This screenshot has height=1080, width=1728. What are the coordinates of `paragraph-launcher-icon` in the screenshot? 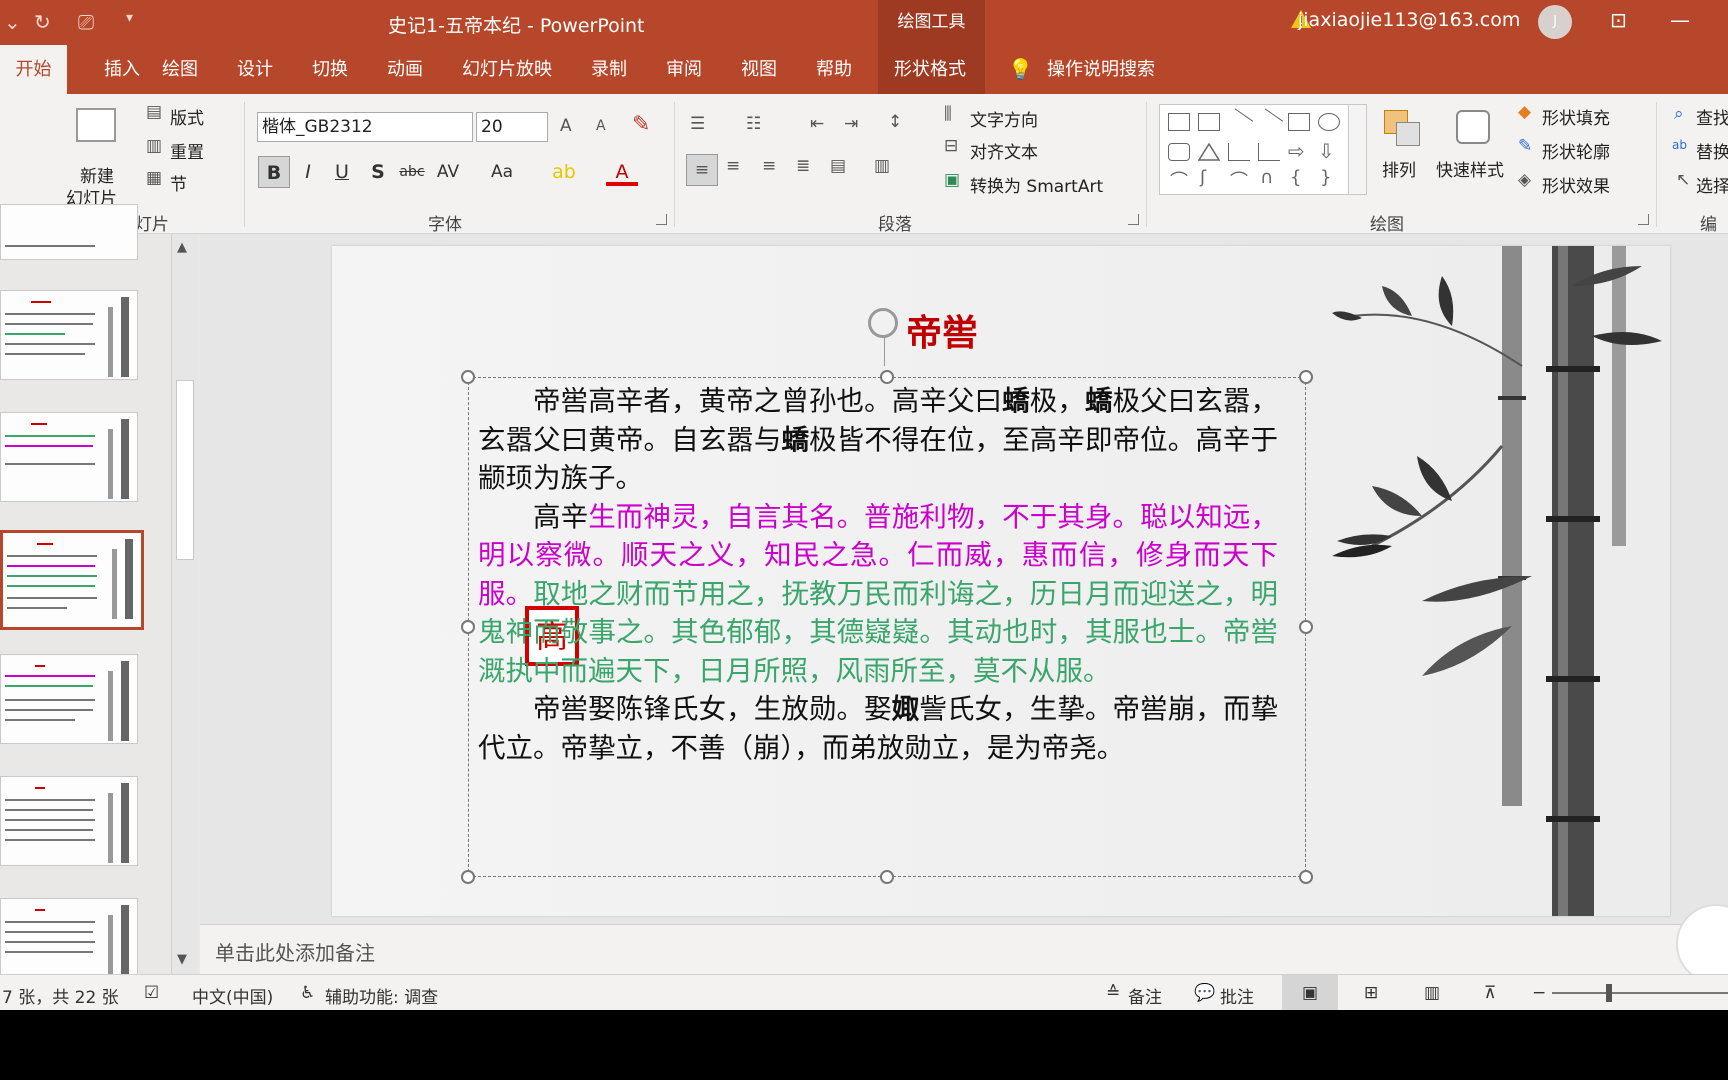 It's located at (1133, 219).